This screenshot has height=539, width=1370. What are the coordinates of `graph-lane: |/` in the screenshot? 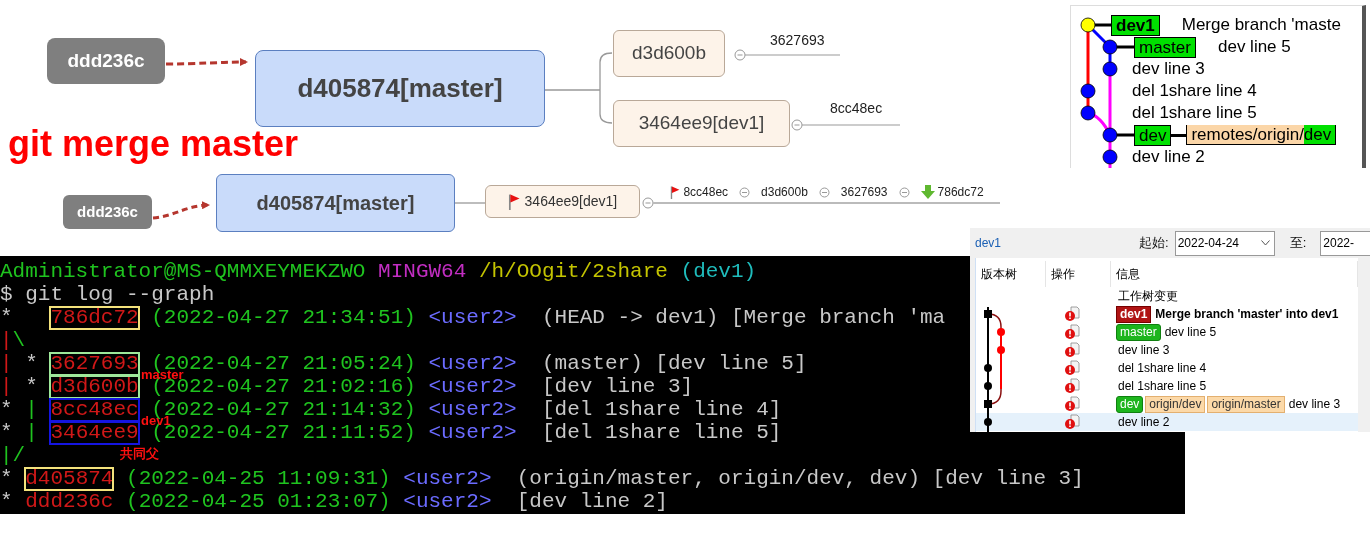 It's located at (13, 455).